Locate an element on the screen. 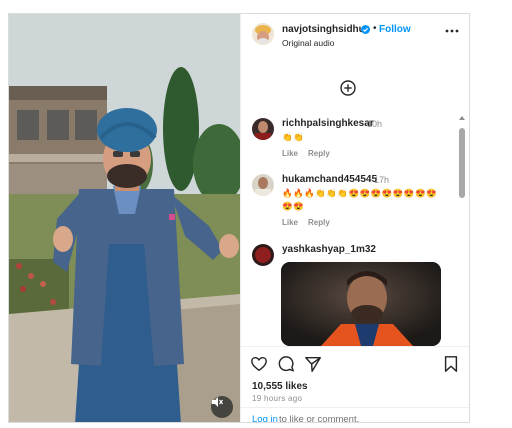 This screenshot has height=428, width=512. author-avatar is located at coordinates (263, 34).